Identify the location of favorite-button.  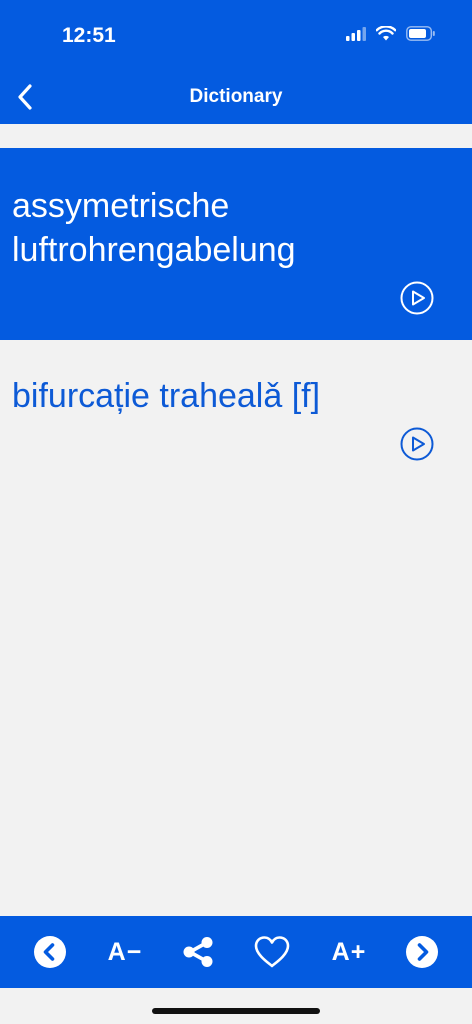
(272, 952).